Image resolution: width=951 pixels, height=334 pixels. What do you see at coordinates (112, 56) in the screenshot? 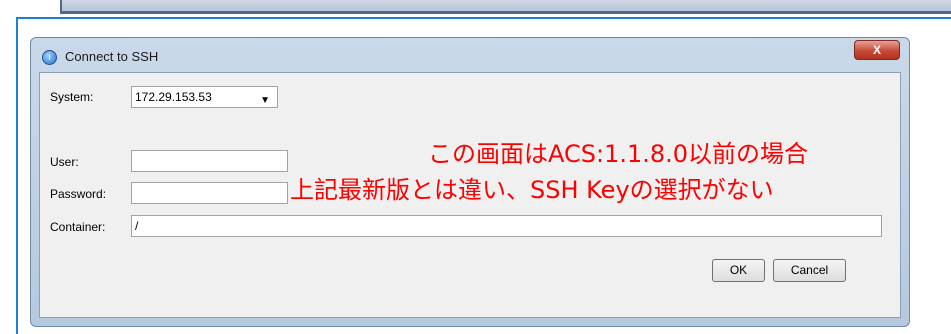
I see `dialog-title: Connect to SSH` at bounding box center [112, 56].